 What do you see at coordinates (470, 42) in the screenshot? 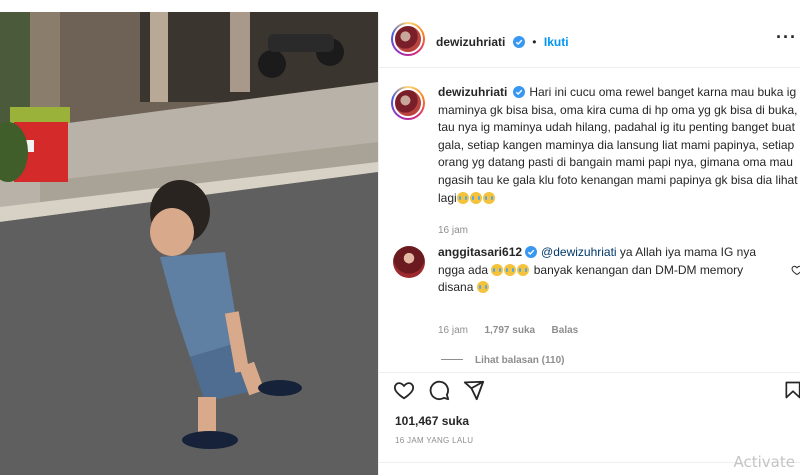
I see `author-username: dewizuhriati` at bounding box center [470, 42].